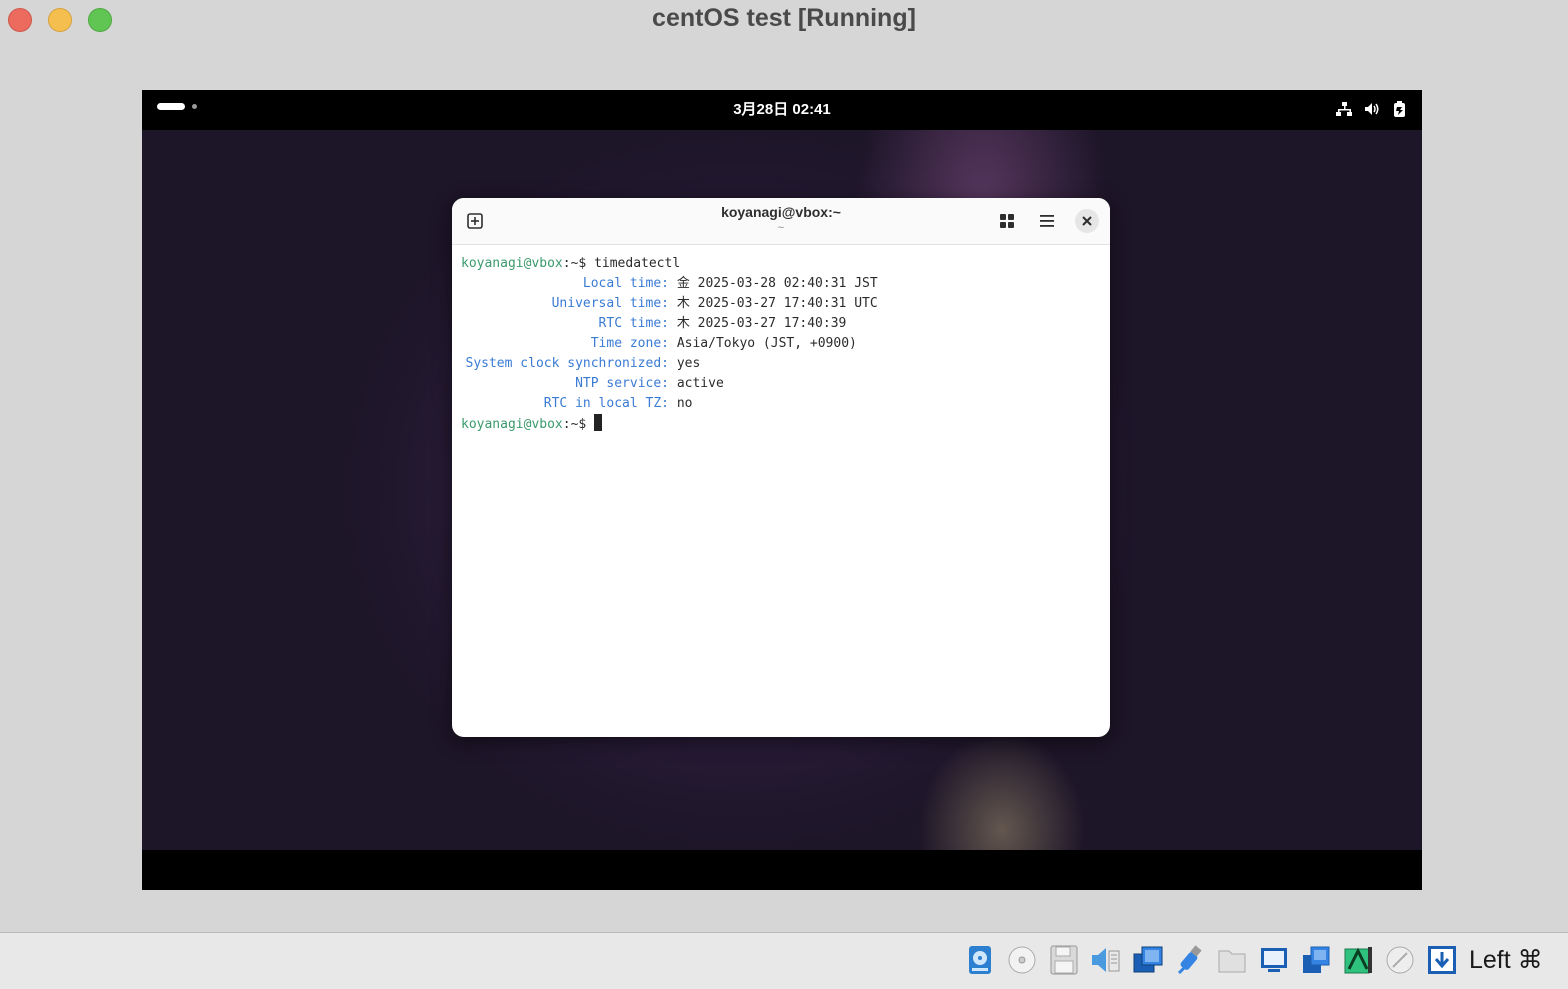  I want to click on vt-x-icon, so click(1358, 960).